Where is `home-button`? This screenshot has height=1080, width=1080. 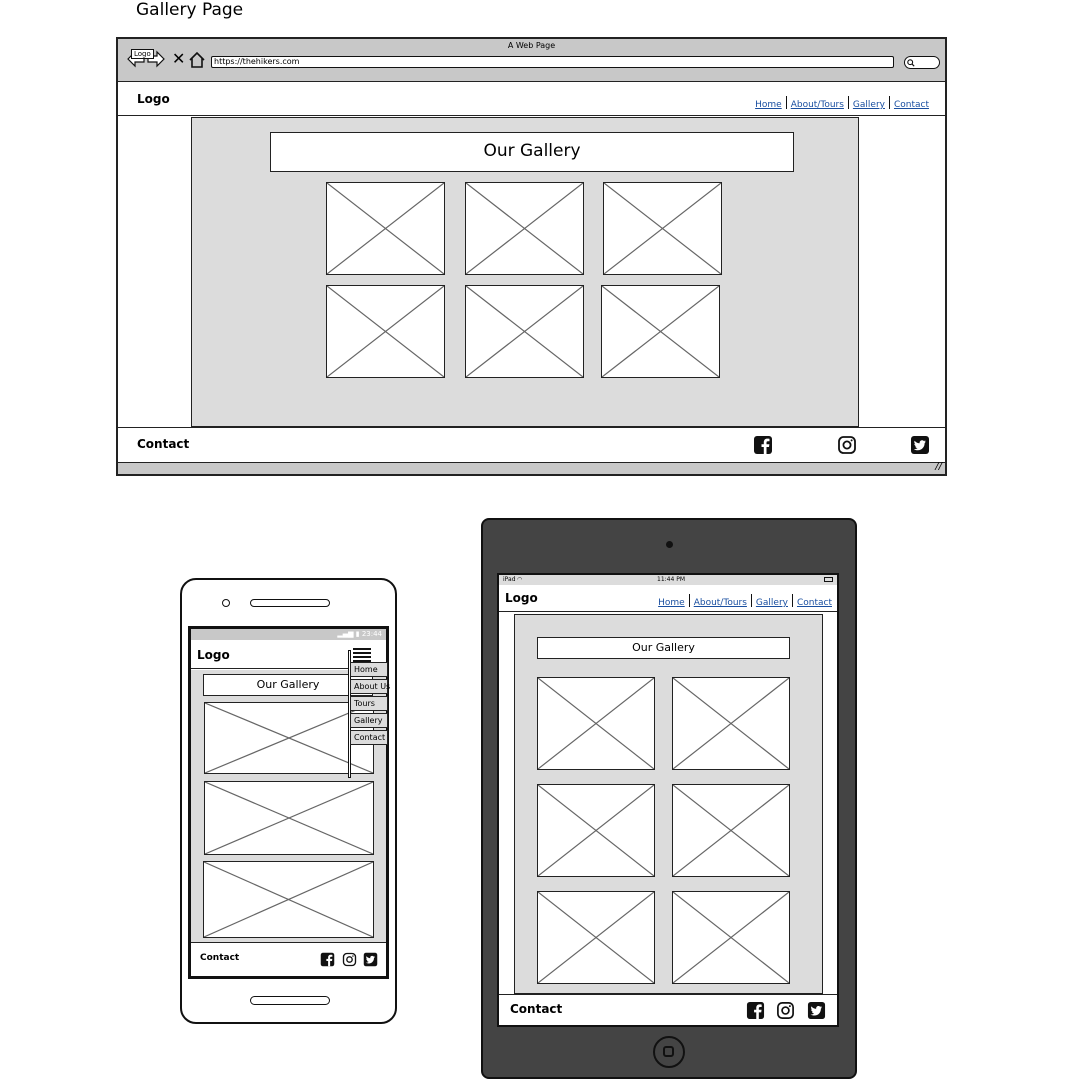
home-button is located at coordinates (290, 1000).